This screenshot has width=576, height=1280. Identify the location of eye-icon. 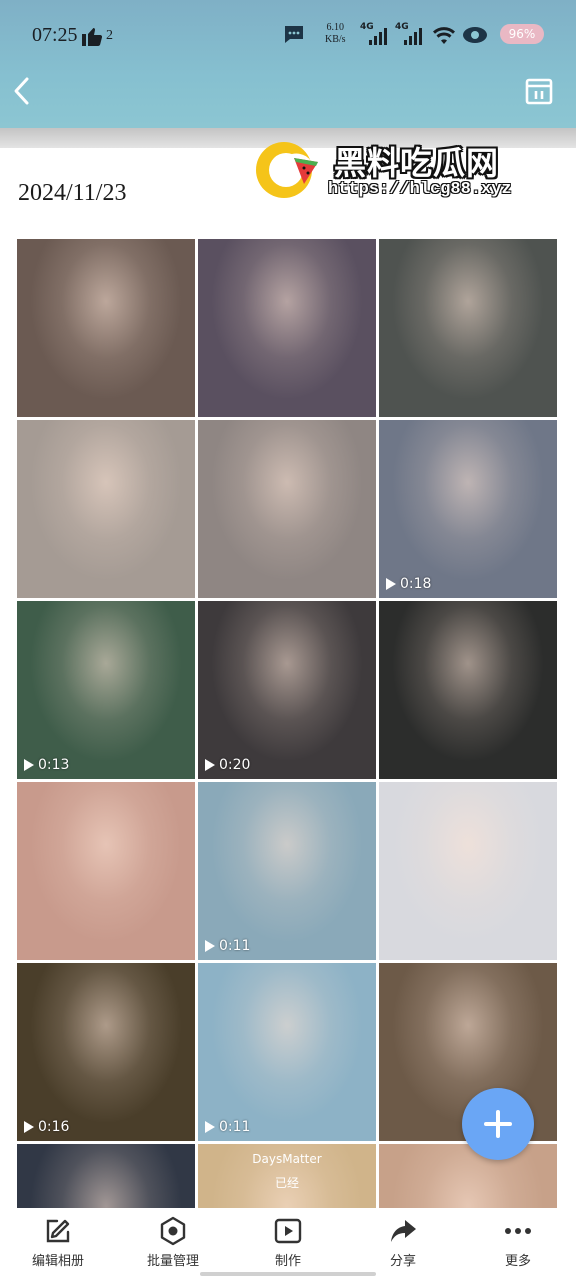
(475, 35).